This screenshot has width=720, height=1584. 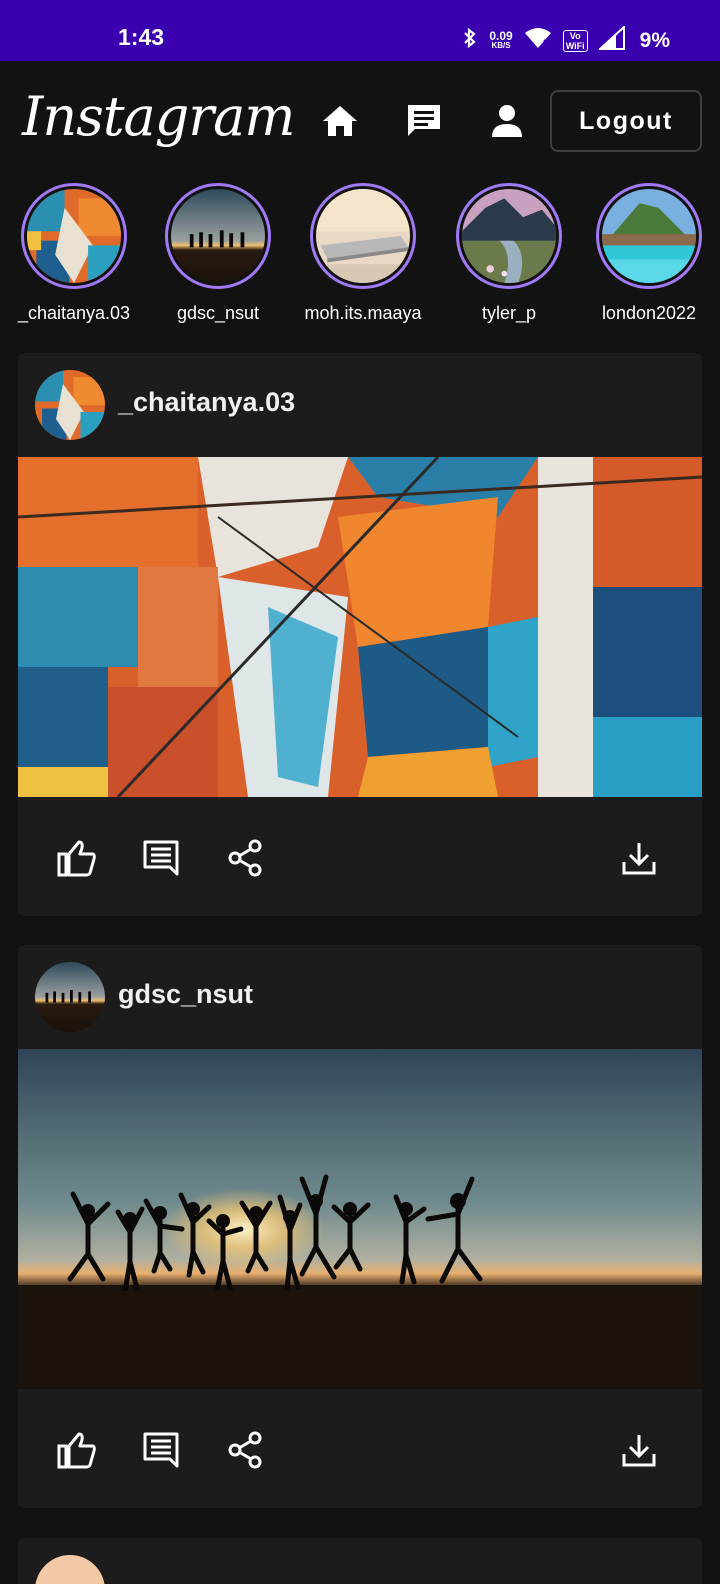 I want to click on story-username: _chaitanya.03, so click(x=74, y=313).